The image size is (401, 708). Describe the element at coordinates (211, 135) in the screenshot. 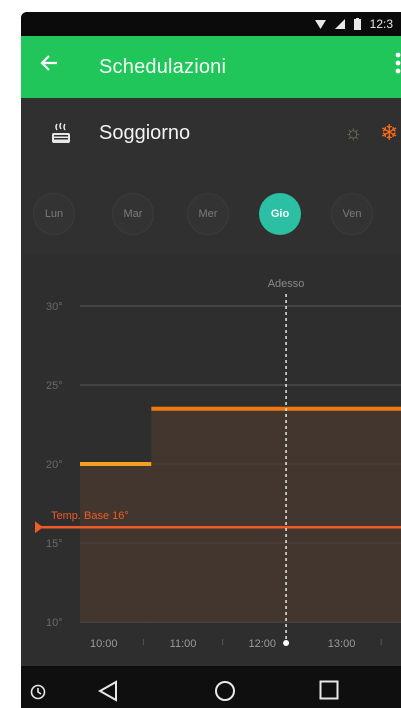

I see `room-header: Soggiorno ☼ ❄` at that location.